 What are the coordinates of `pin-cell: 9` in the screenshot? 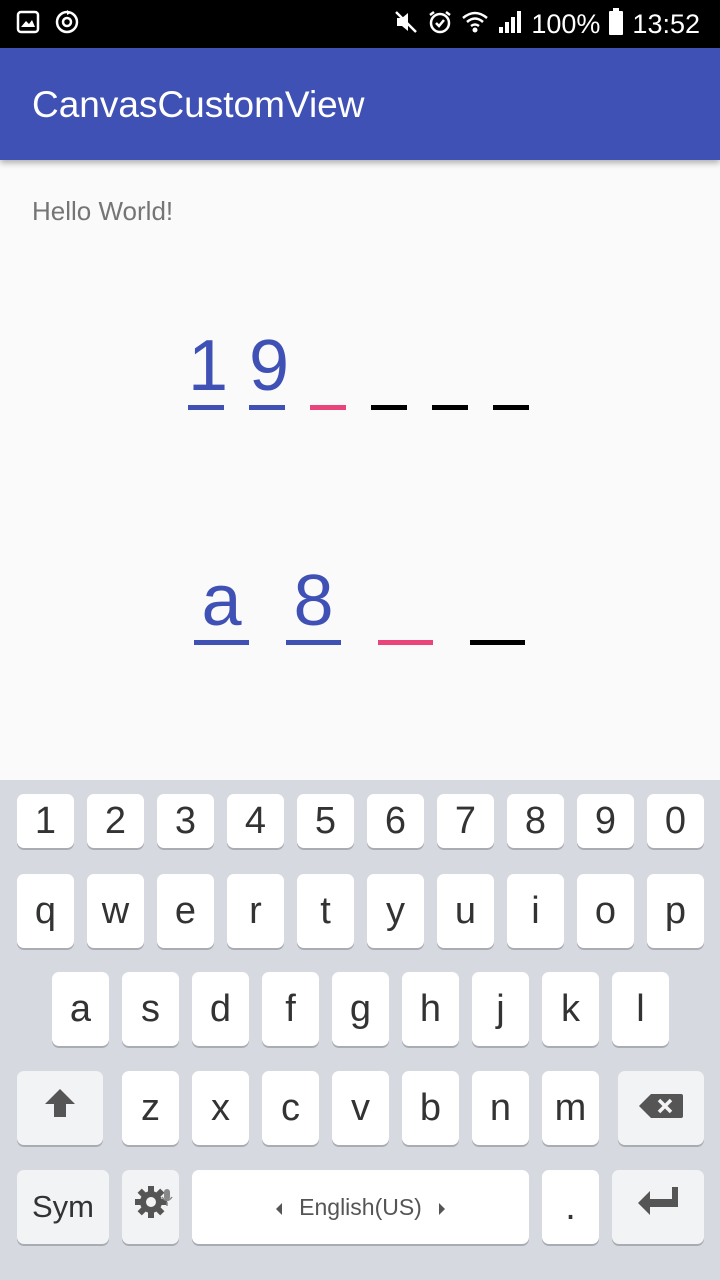 It's located at (269, 360).